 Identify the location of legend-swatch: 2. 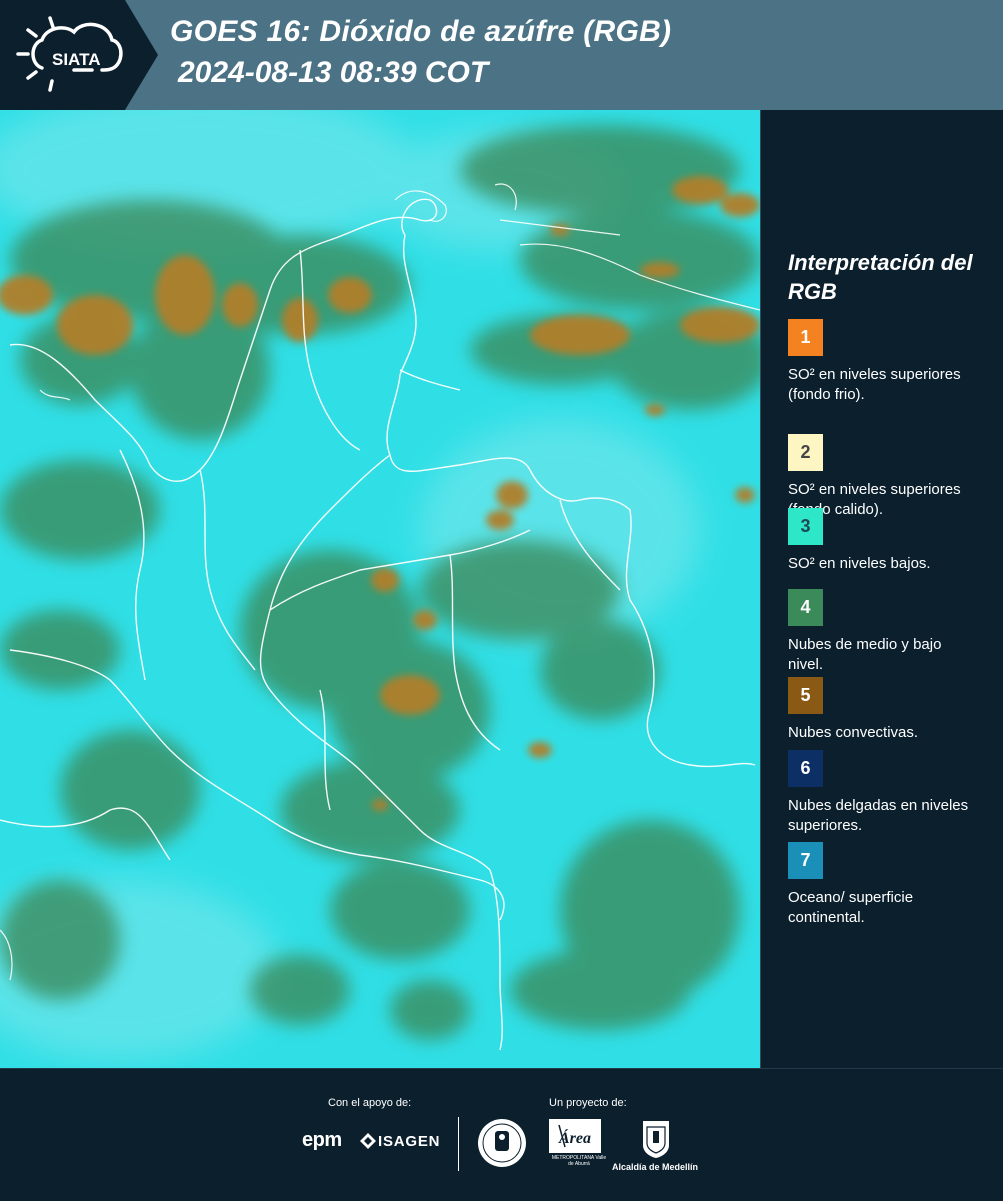
(805, 452).